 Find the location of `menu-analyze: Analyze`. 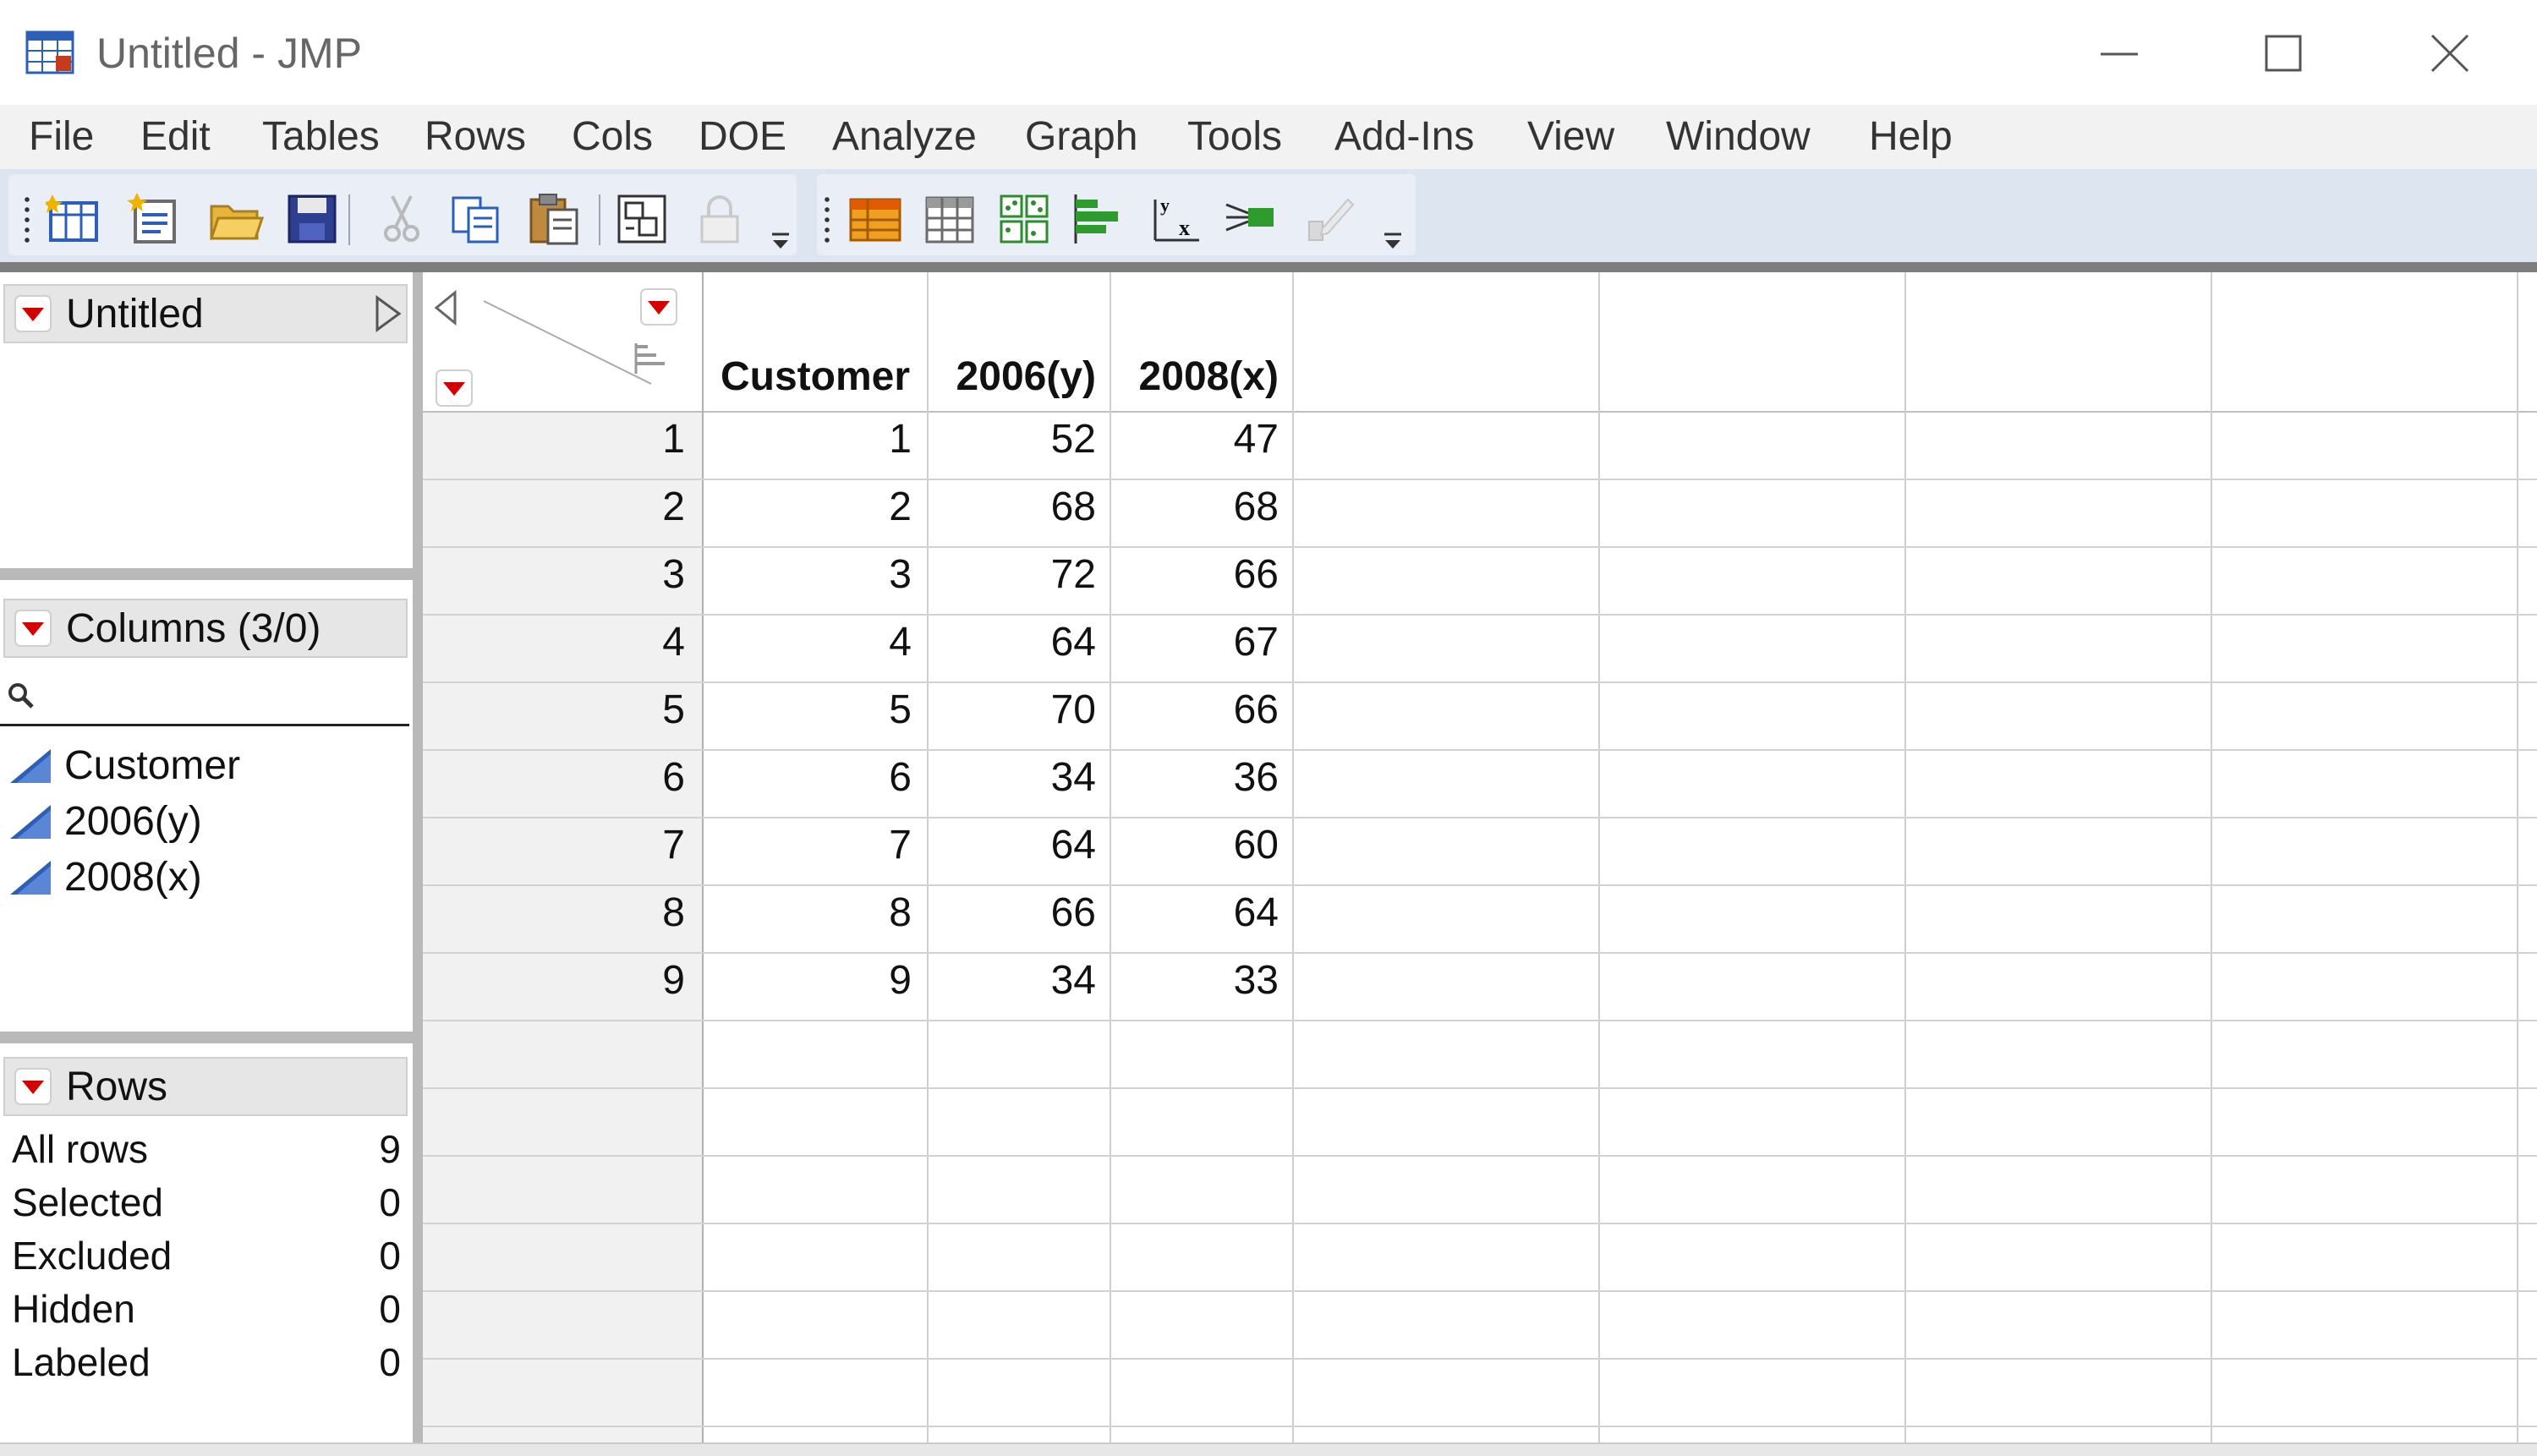

menu-analyze: Analyze is located at coordinates (904, 136).